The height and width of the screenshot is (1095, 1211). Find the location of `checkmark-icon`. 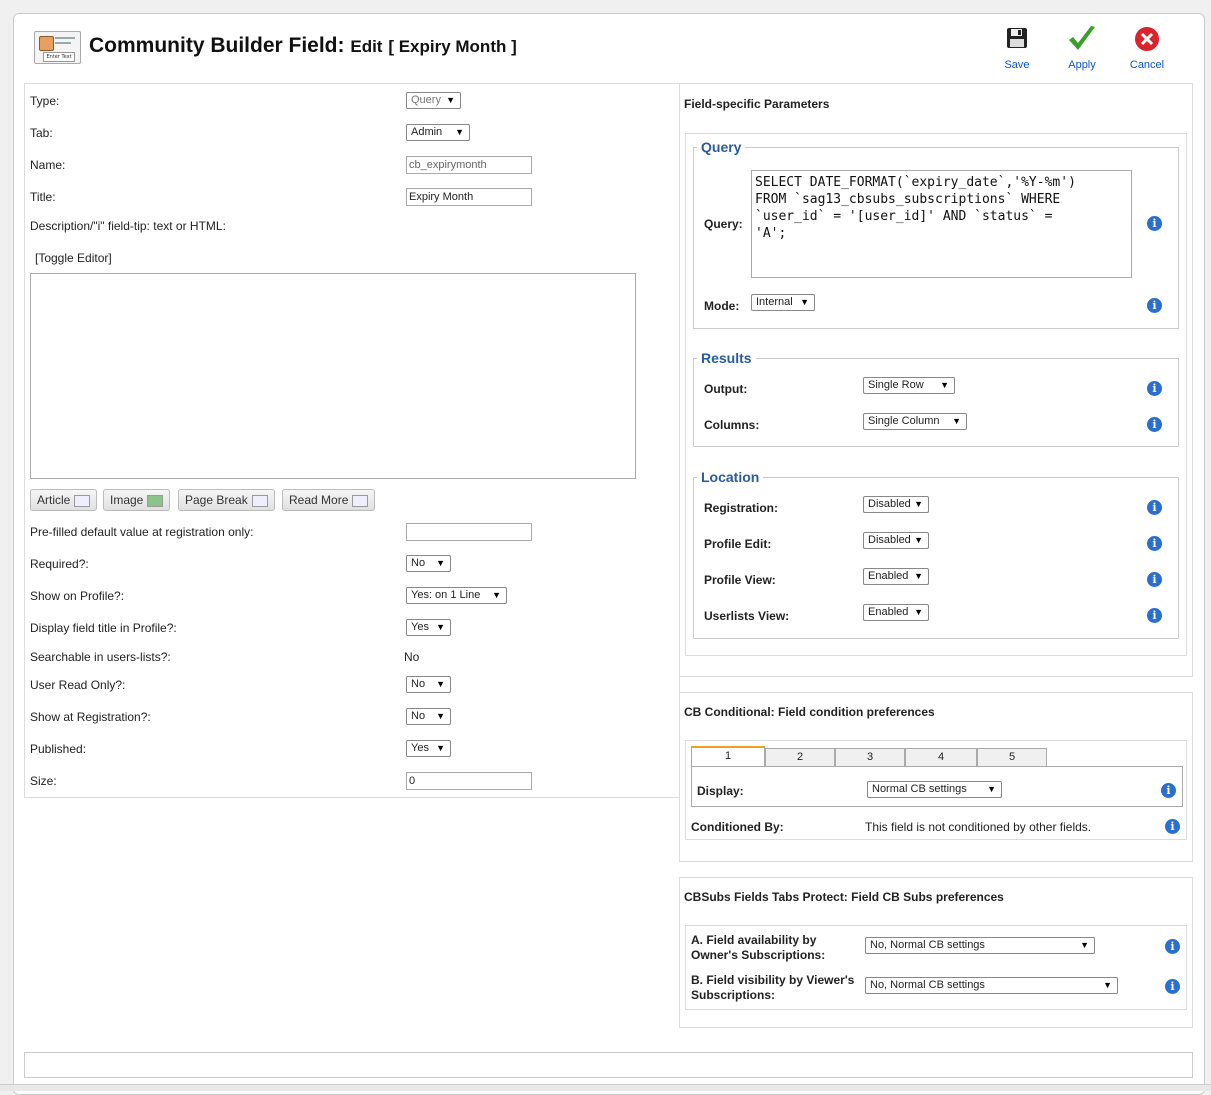

checkmark-icon is located at coordinates (1082, 38).